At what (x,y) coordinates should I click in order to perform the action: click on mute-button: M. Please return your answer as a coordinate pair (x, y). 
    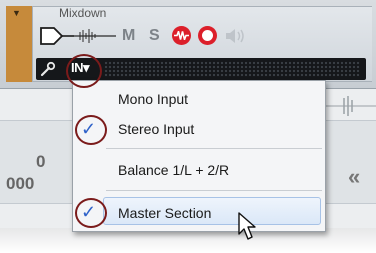
    Looking at the image, I should click on (128, 36).